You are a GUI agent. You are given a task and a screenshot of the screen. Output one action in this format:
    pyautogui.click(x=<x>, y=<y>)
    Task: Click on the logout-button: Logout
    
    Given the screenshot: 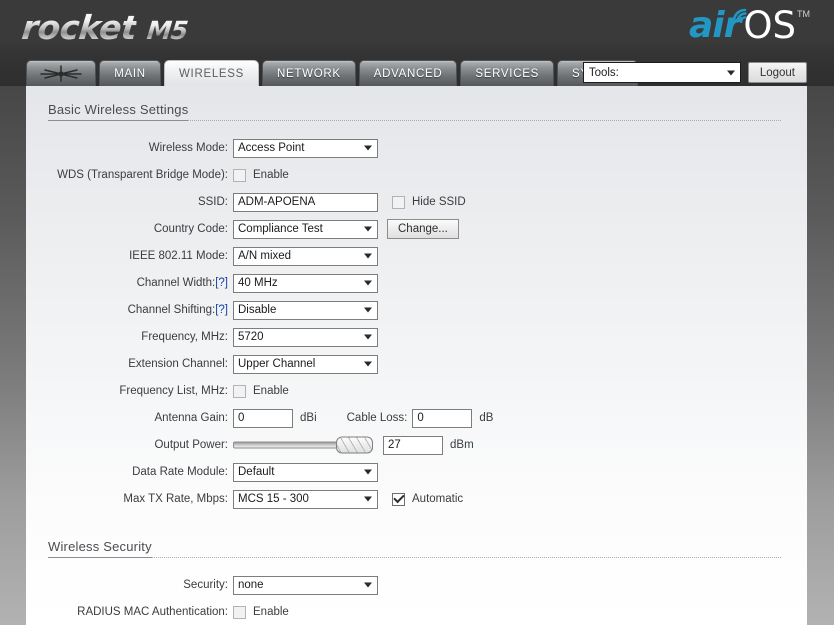 What is the action you would take?
    pyautogui.click(x=777, y=72)
    